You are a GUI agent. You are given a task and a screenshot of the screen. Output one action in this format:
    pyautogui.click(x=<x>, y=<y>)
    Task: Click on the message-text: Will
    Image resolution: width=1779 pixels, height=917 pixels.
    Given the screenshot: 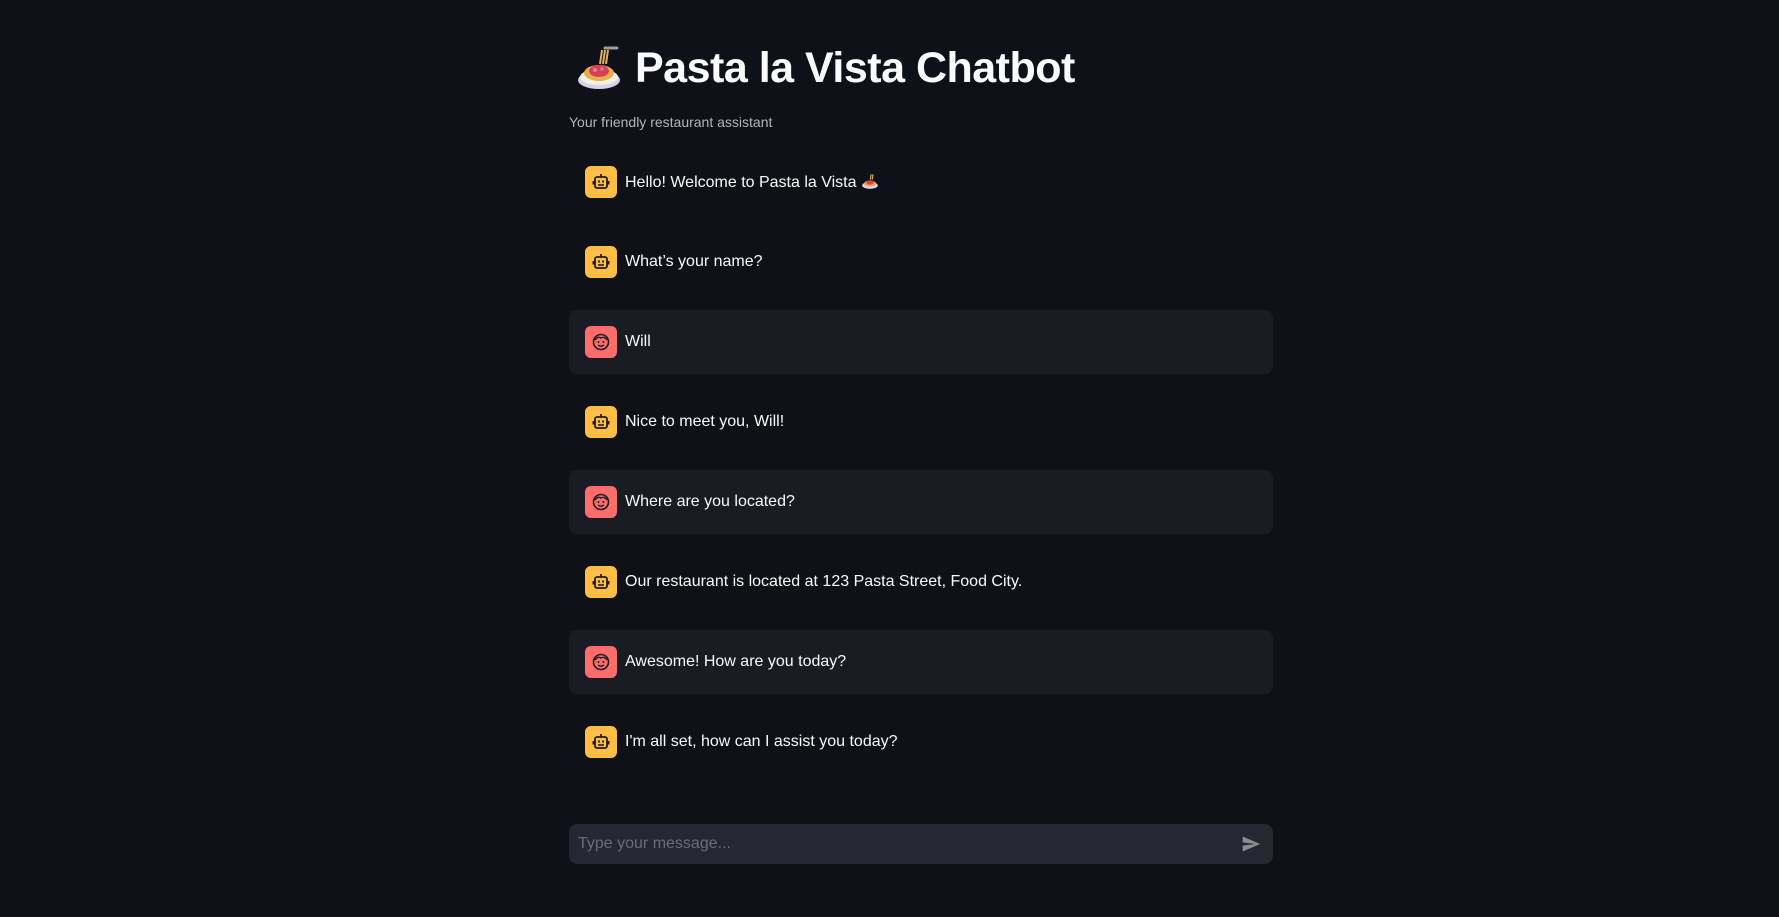 What is the action you would take?
    pyautogui.click(x=638, y=341)
    